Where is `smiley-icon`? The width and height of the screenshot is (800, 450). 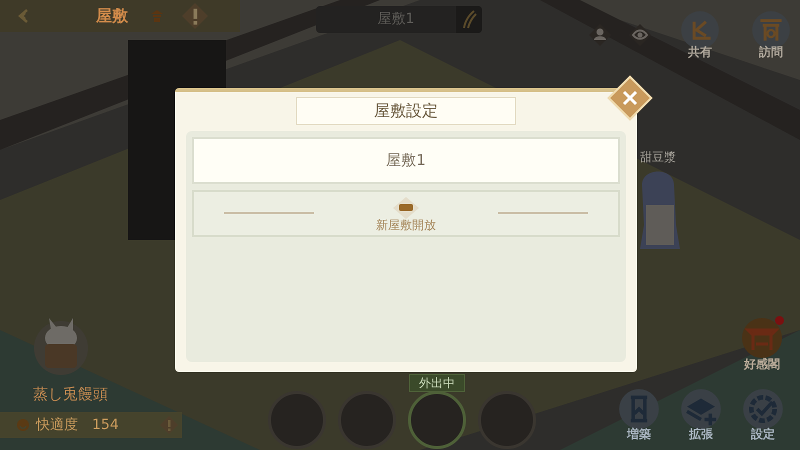 smiley-icon is located at coordinates (23, 425).